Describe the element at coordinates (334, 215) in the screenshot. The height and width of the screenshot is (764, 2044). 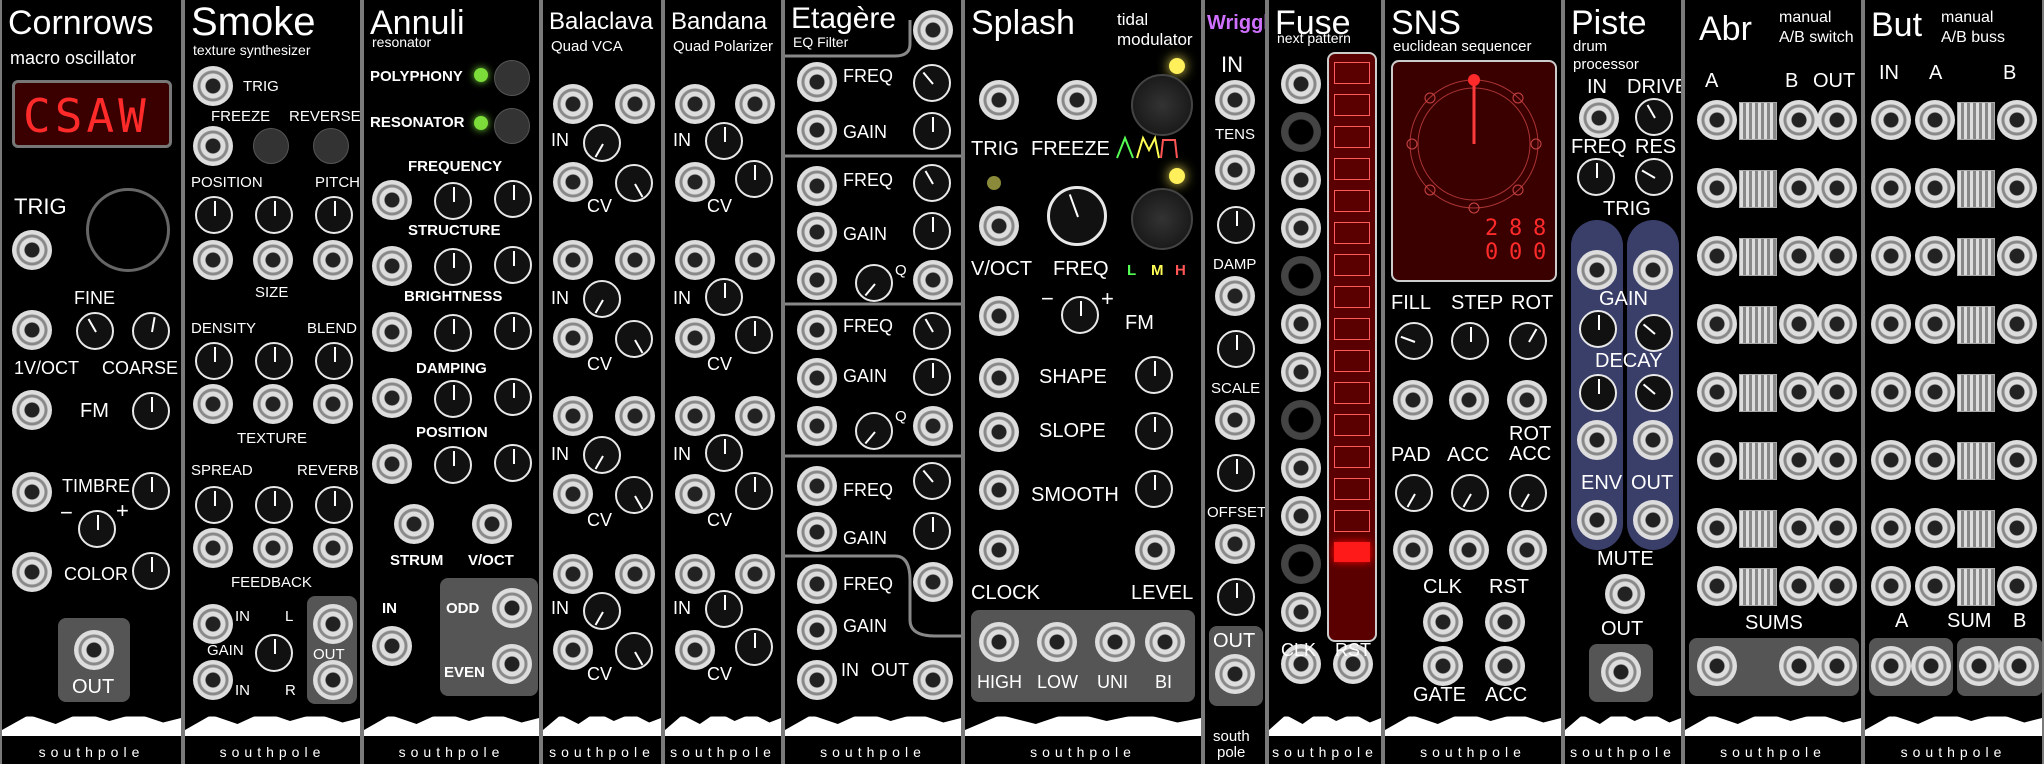
I see `pitch-knob` at that location.